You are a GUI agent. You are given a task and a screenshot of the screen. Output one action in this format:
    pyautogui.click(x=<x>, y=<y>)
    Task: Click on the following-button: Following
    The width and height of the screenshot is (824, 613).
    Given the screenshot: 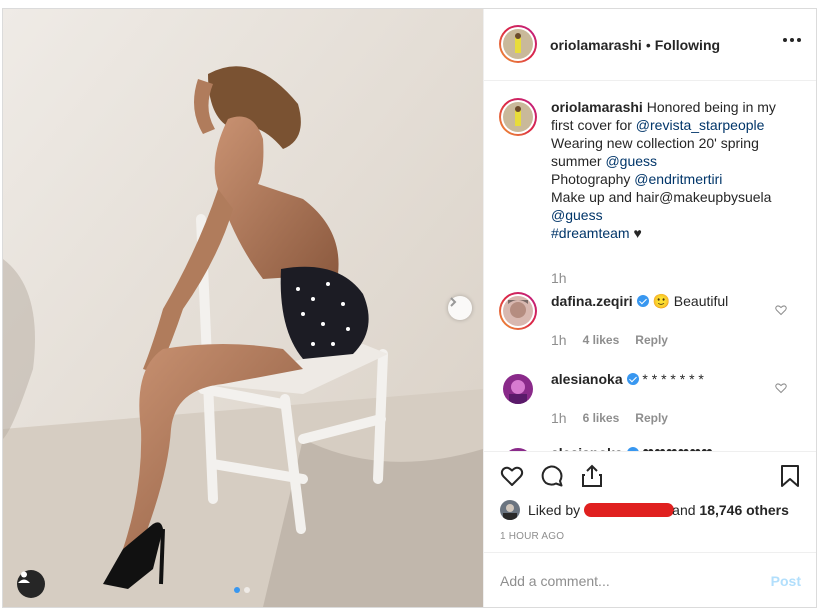 What is the action you would take?
    pyautogui.click(x=687, y=45)
    